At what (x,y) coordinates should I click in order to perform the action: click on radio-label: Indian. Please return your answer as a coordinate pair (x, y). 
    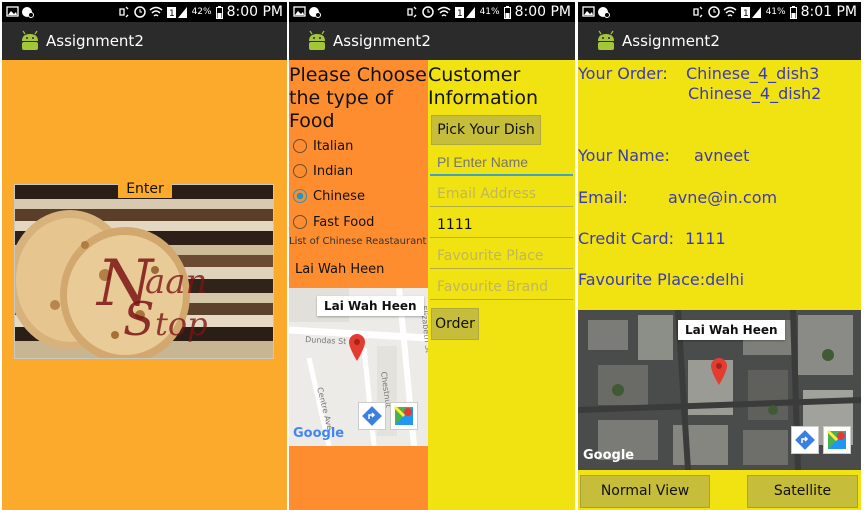
    Looking at the image, I should click on (333, 171).